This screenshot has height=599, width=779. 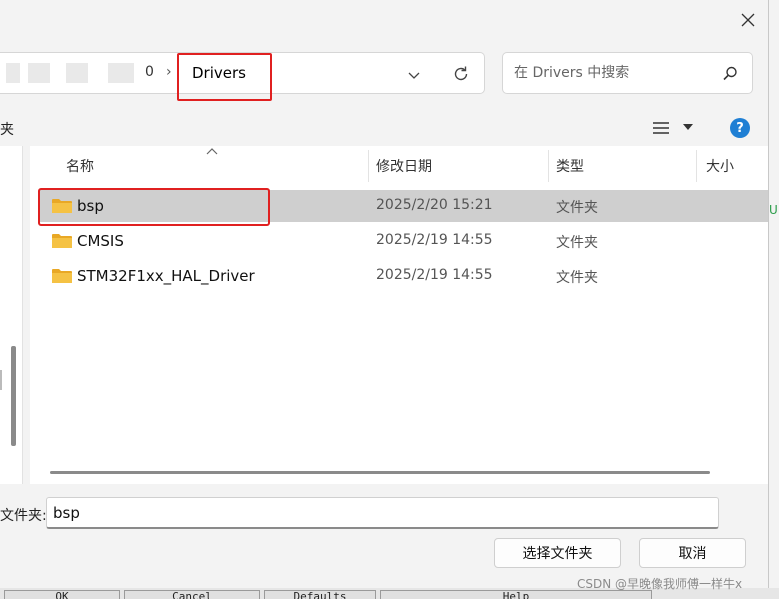 What do you see at coordinates (626, 166) in the screenshot?
I see `column-header-type: 类型` at bounding box center [626, 166].